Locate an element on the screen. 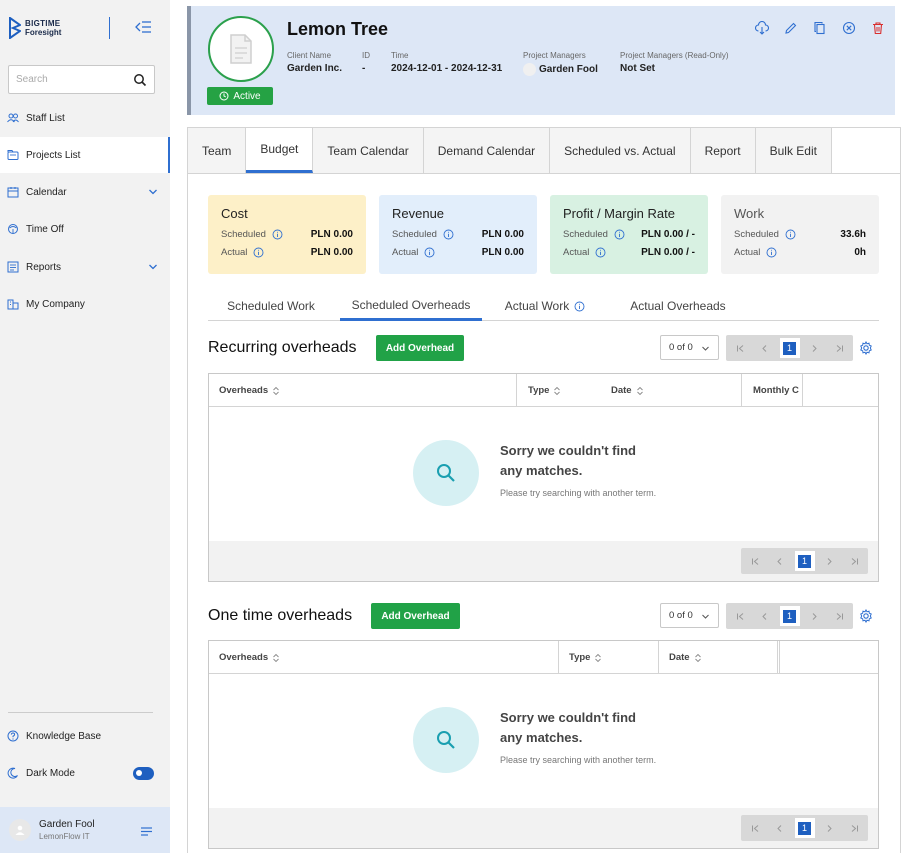 The image size is (903, 853). pm-value-wrap: Garden Fool is located at coordinates (560, 69).